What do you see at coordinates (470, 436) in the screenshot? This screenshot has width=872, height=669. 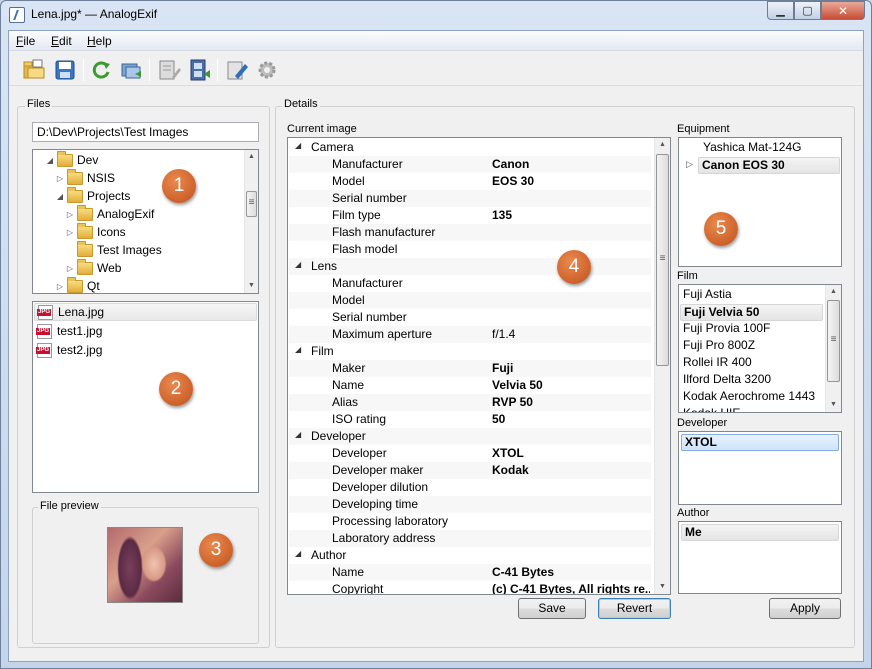 I see `property-category: ◢ Developer` at bounding box center [470, 436].